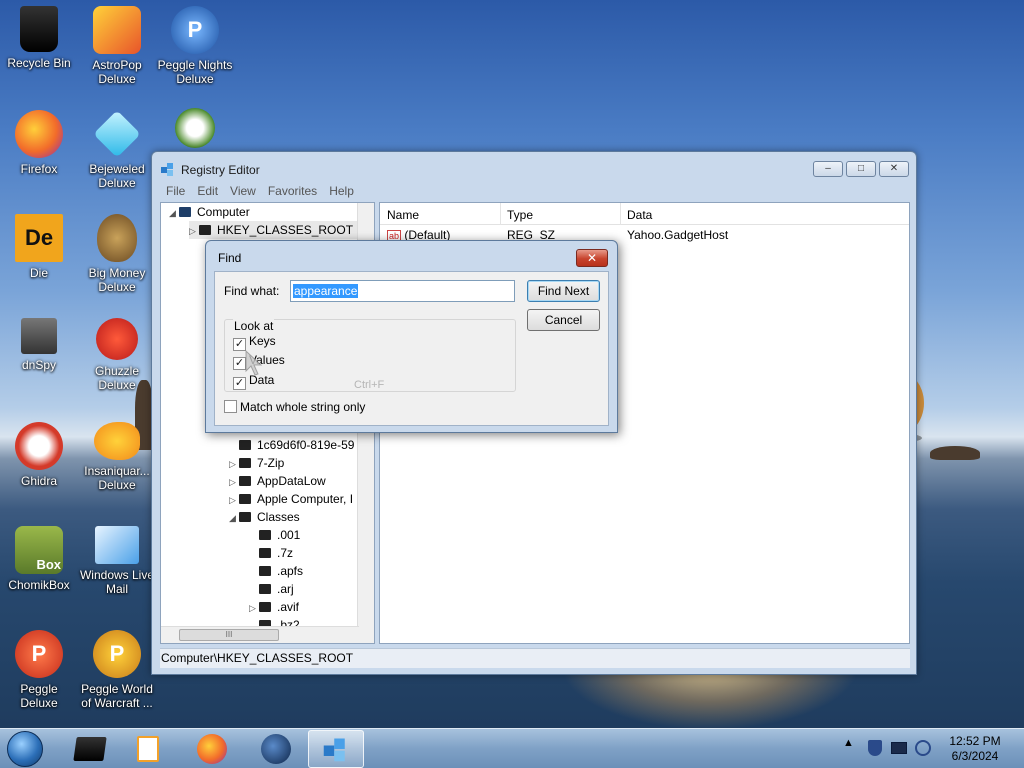  What do you see at coordinates (291, 499) in the screenshot?
I see `tree-item-key: ▷ Apple Computer, I` at bounding box center [291, 499].